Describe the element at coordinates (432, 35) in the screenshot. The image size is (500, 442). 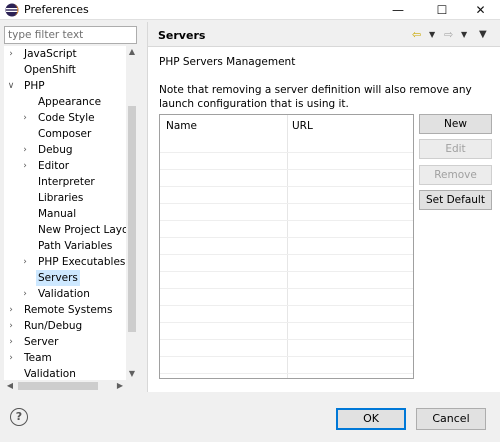
I see `back-dropdown-icon: ▼` at that location.